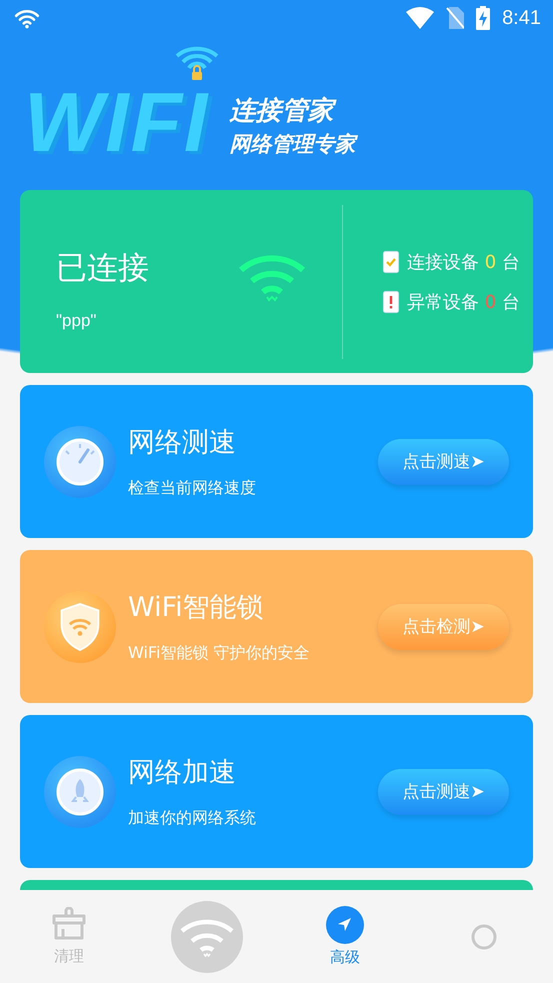 Image resolution: width=553 pixels, height=983 pixels. What do you see at coordinates (455, 18) in the screenshot?
I see `no-sim-icon` at bounding box center [455, 18].